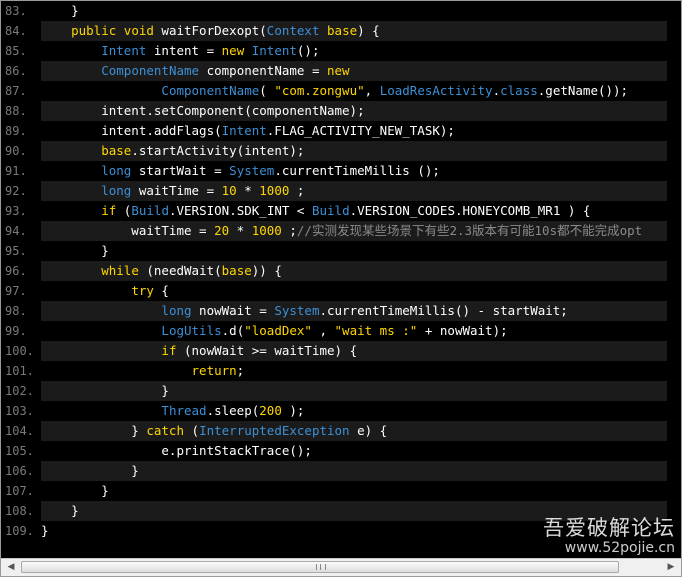  Describe the element at coordinates (116, 170) in the screenshot. I see `code-token: long` at that location.